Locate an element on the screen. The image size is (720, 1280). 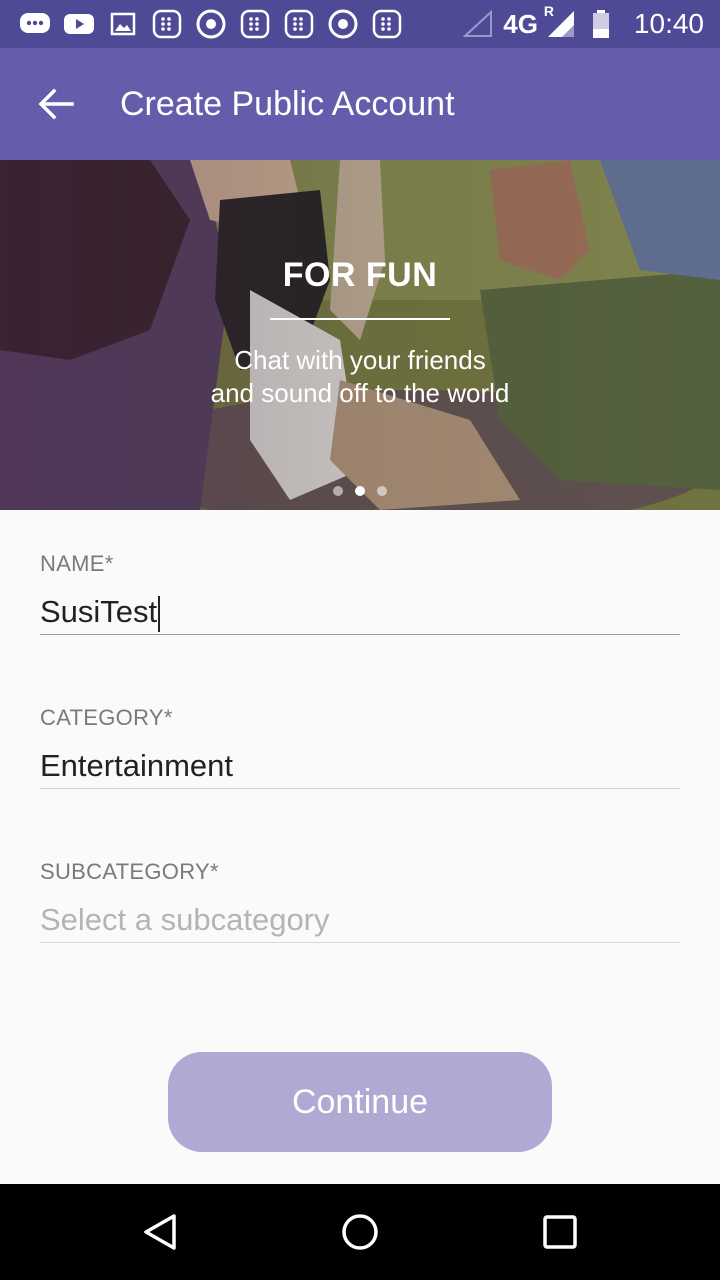
notification-icons is located at coordinates (211, 24).